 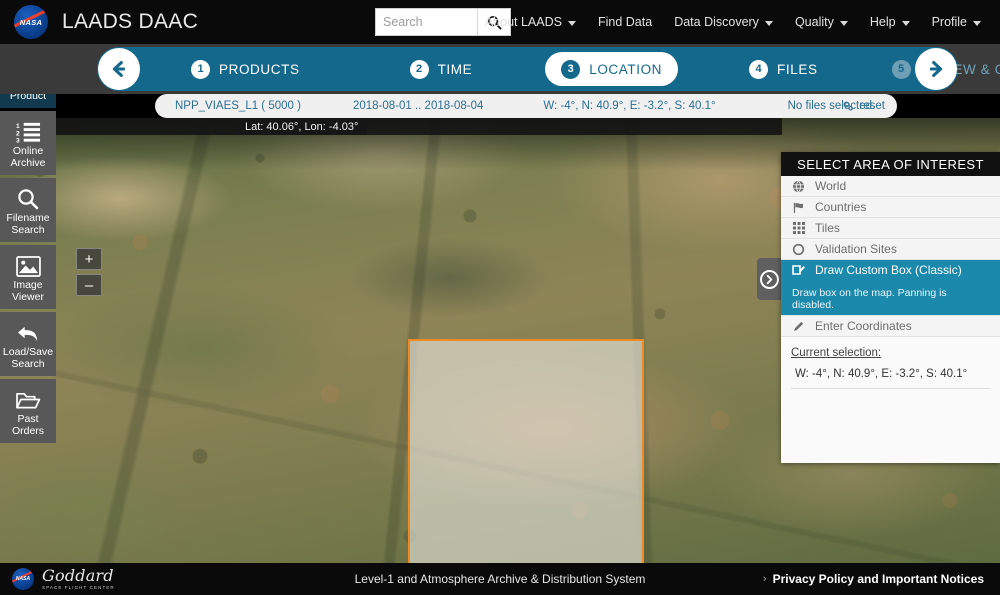 I want to click on aoi-option-row: Draw Custom Box (Classic), so click(x=876, y=270).